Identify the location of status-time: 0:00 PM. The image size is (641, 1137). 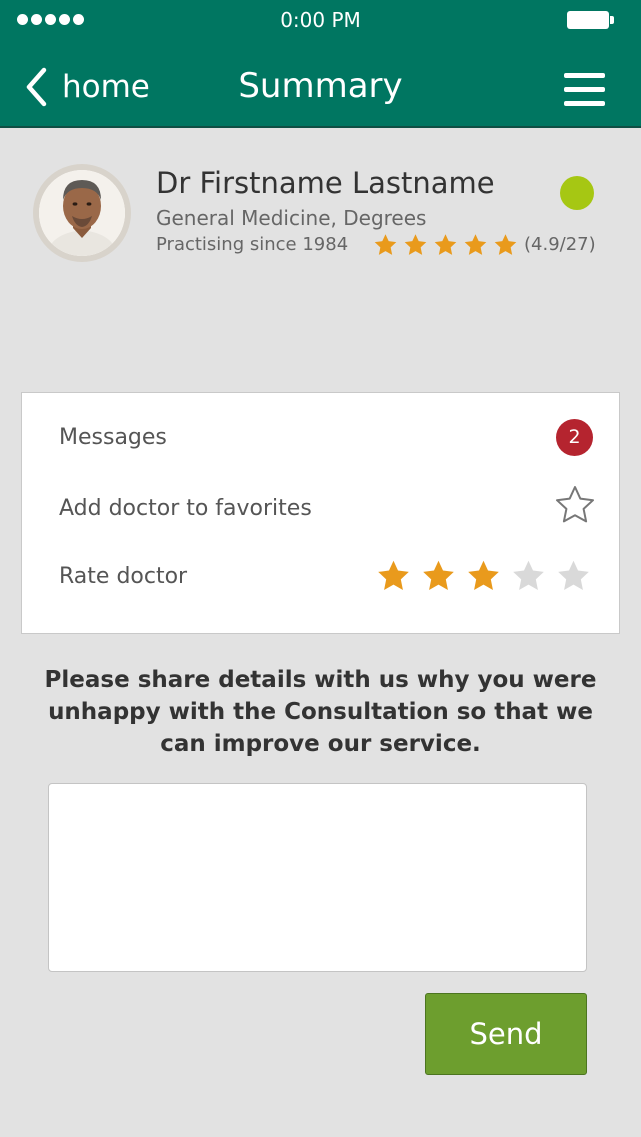
(320, 20).